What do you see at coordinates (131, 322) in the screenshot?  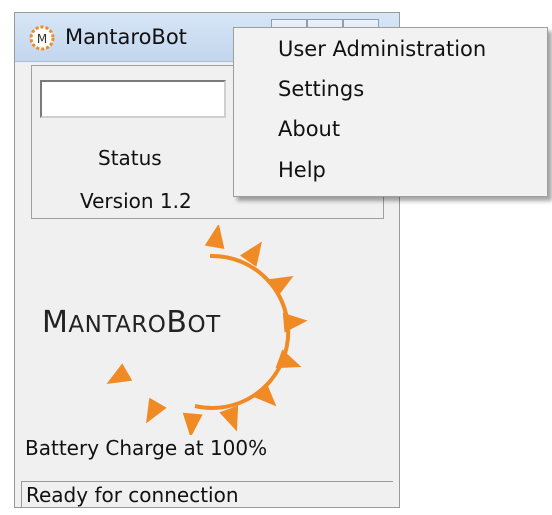 I see `logo-text: MANTAROBOT` at bounding box center [131, 322].